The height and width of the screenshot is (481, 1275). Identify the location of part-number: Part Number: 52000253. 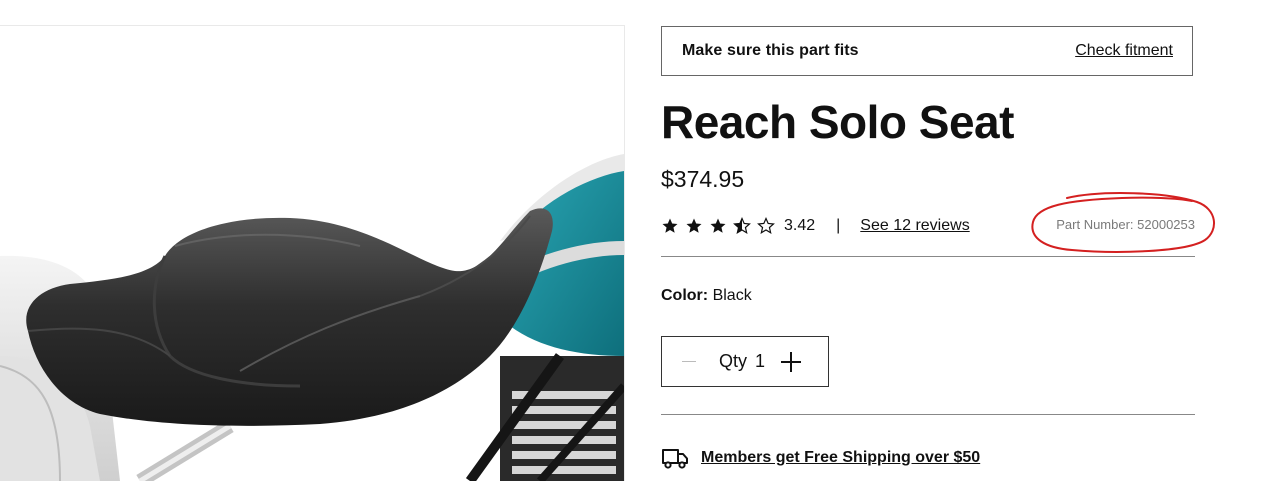
(1125, 224).